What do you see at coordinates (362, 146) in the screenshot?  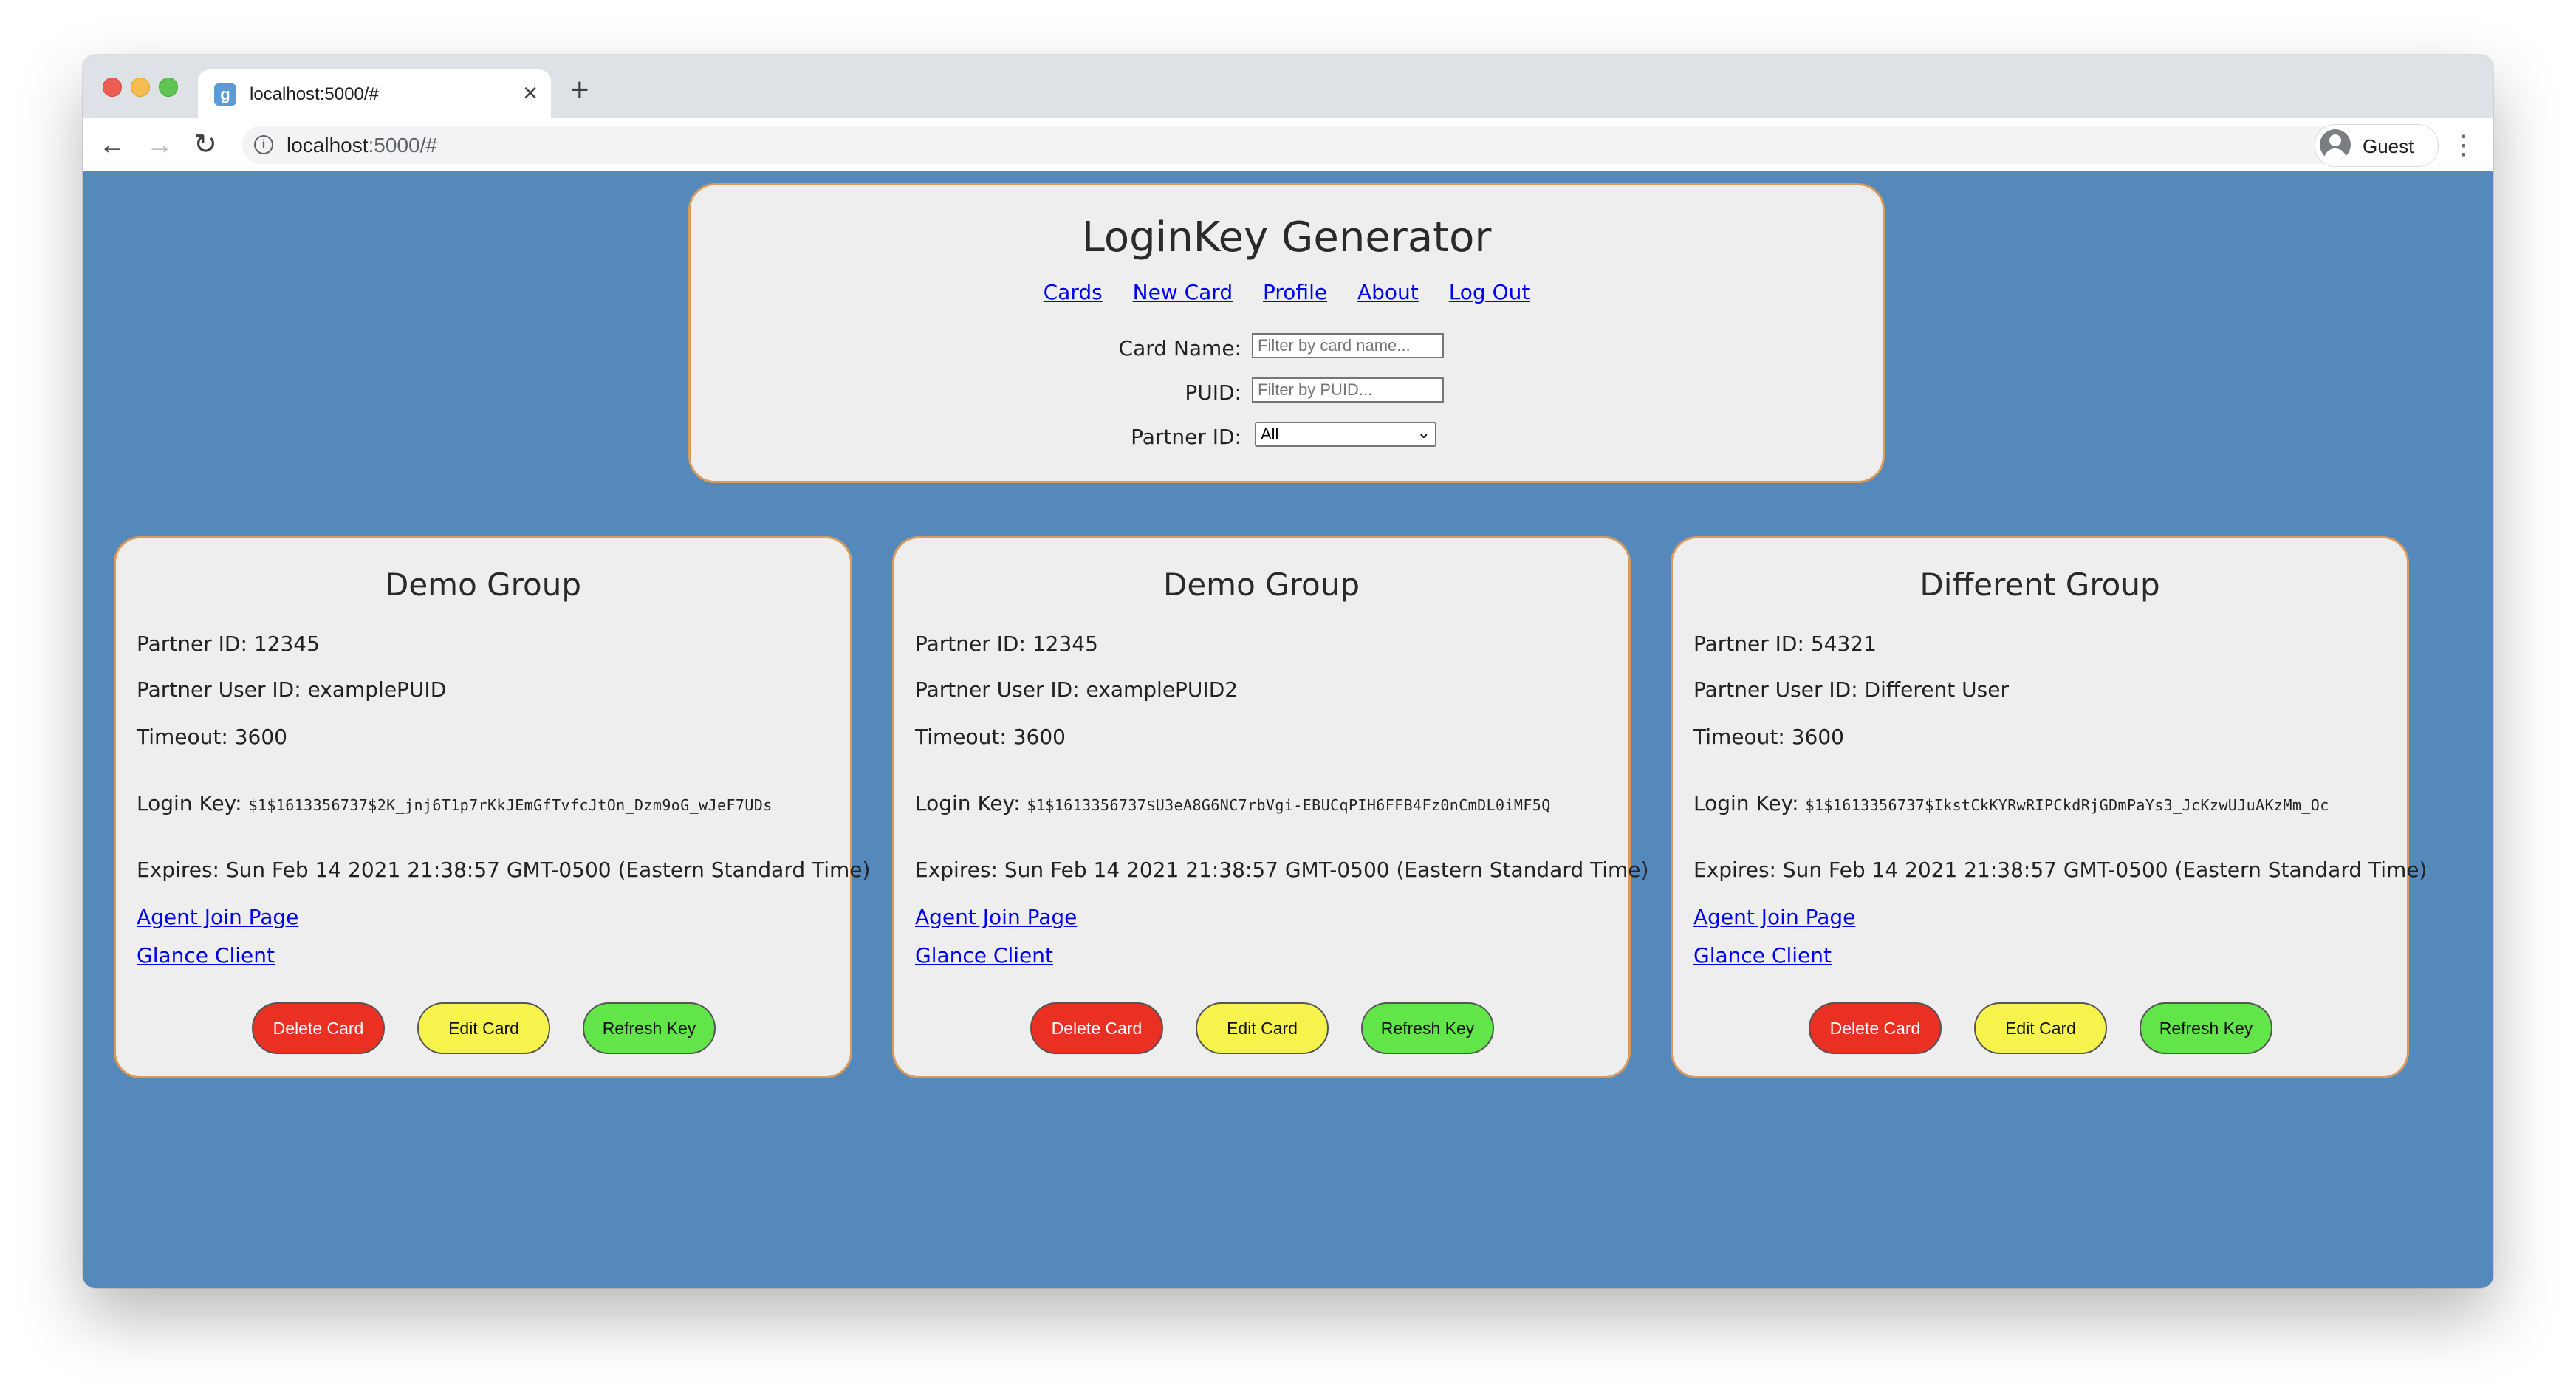 I see `url-text: localhost:5000/#` at bounding box center [362, 146].